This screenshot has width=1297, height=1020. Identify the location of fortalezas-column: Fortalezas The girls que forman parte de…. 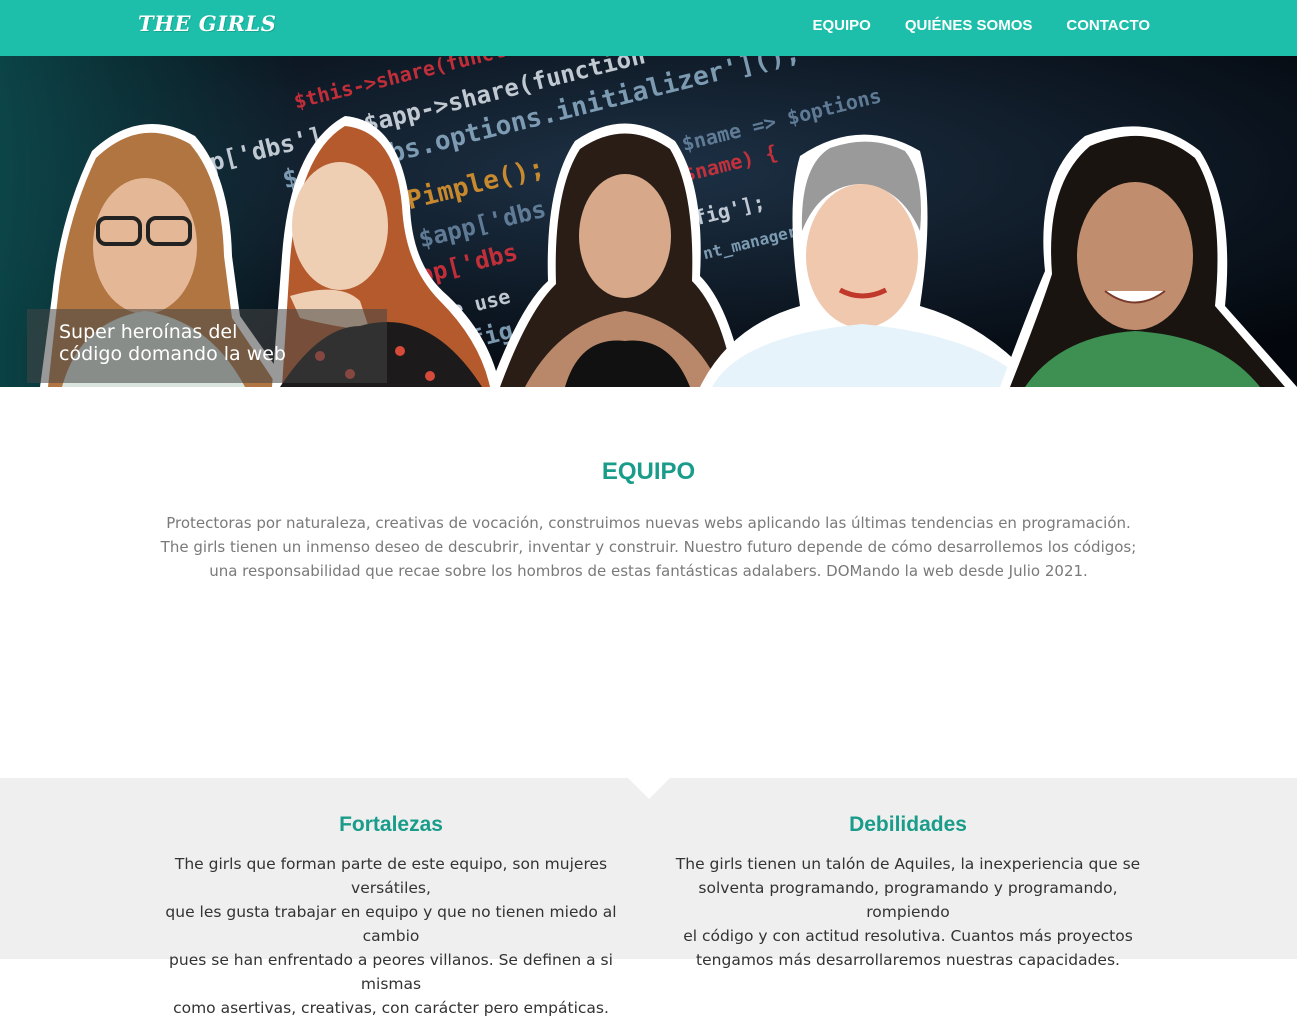
(391, 916).